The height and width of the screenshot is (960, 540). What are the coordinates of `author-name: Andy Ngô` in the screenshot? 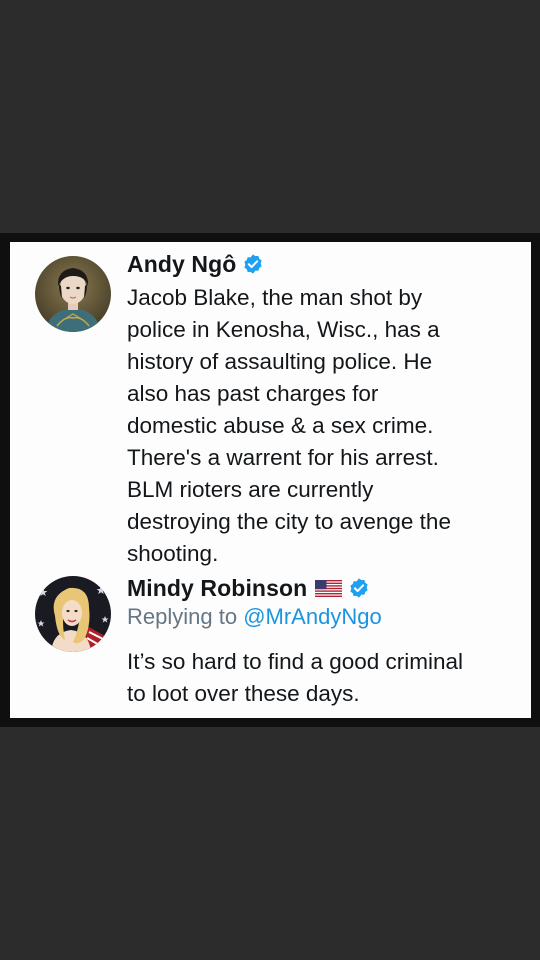 It's located at (181, 264).